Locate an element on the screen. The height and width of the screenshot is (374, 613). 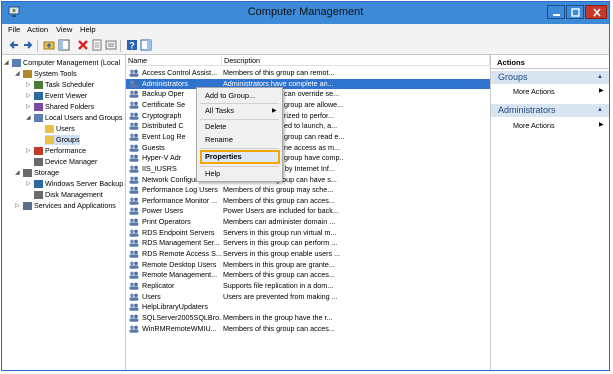
tree-item-shared-folders: Shared Folders is located at coordinates (64, 107).